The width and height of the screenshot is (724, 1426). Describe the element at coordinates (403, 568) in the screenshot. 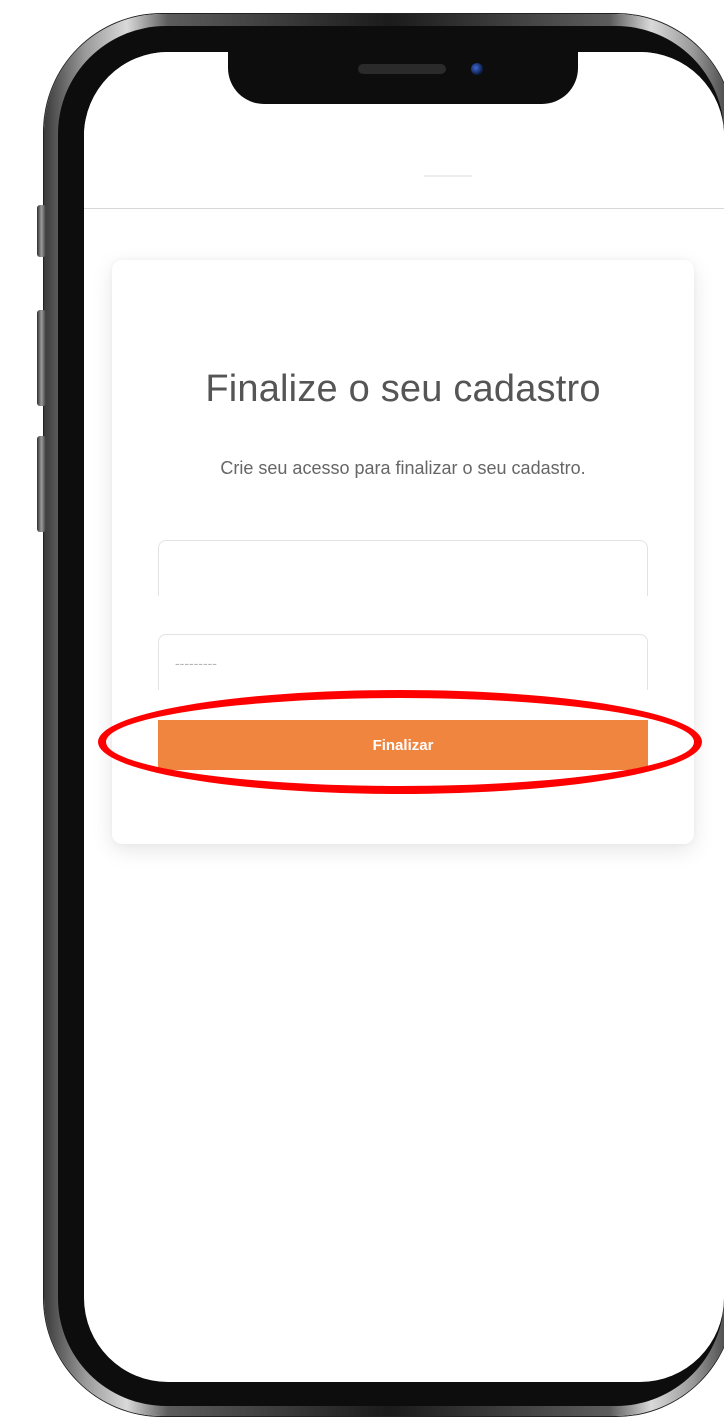

I see `email-field` at that location.